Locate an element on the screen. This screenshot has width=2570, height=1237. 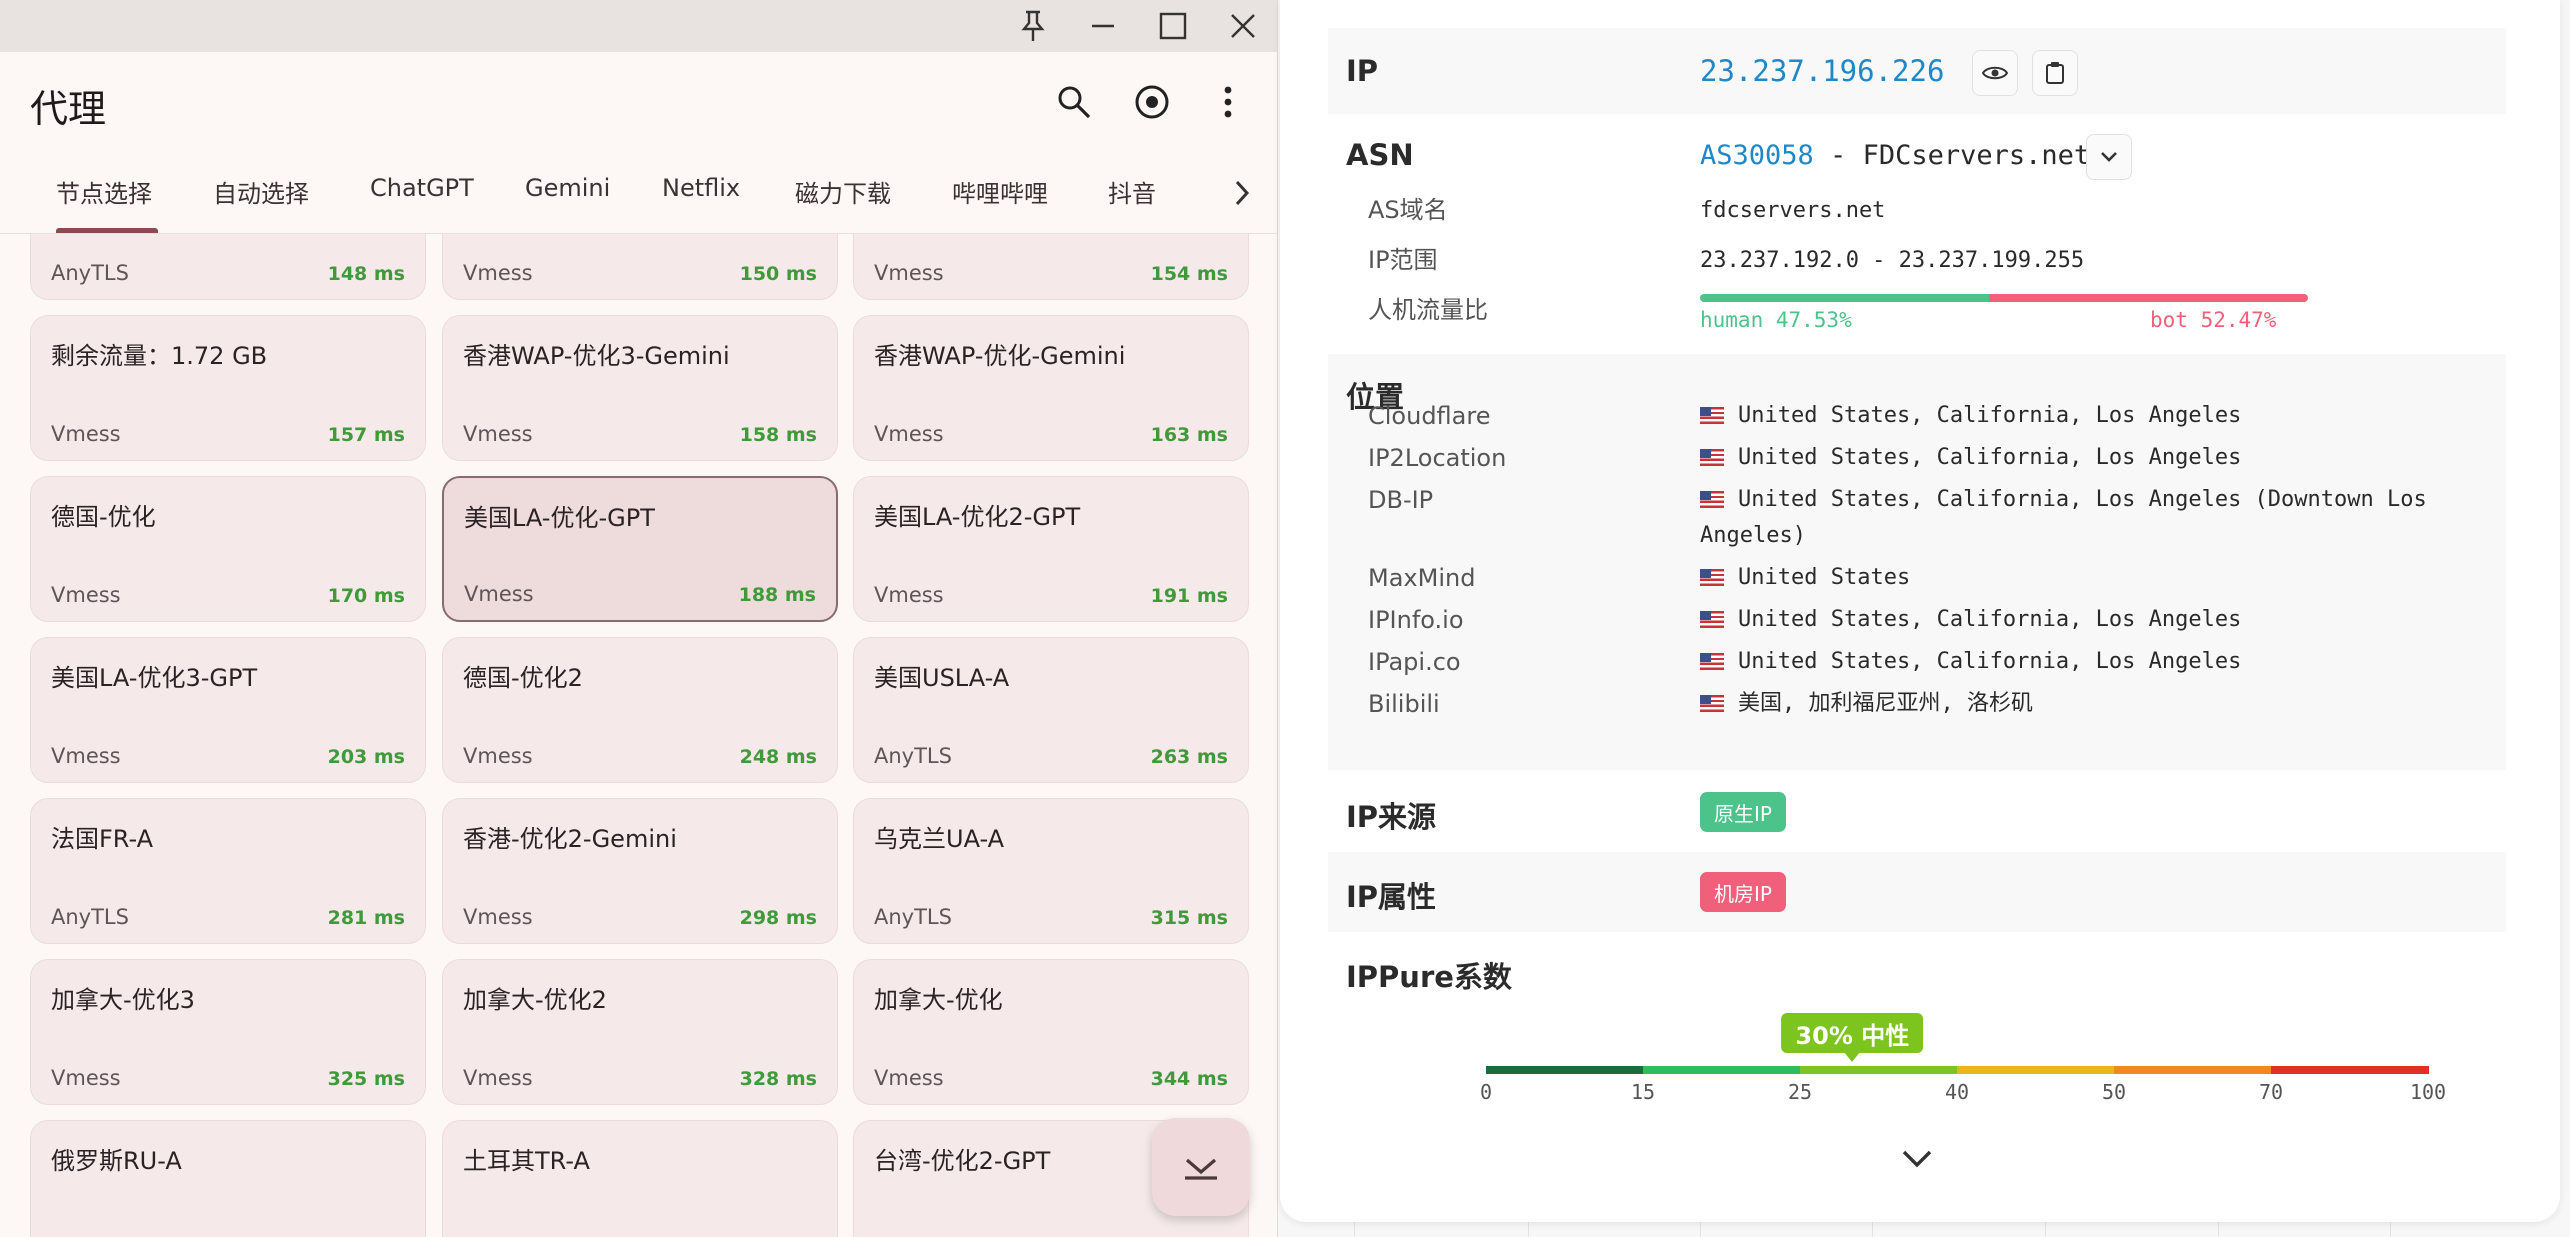
node-name: 俄罗斯RU-A is located at coordinates (116, 1161).